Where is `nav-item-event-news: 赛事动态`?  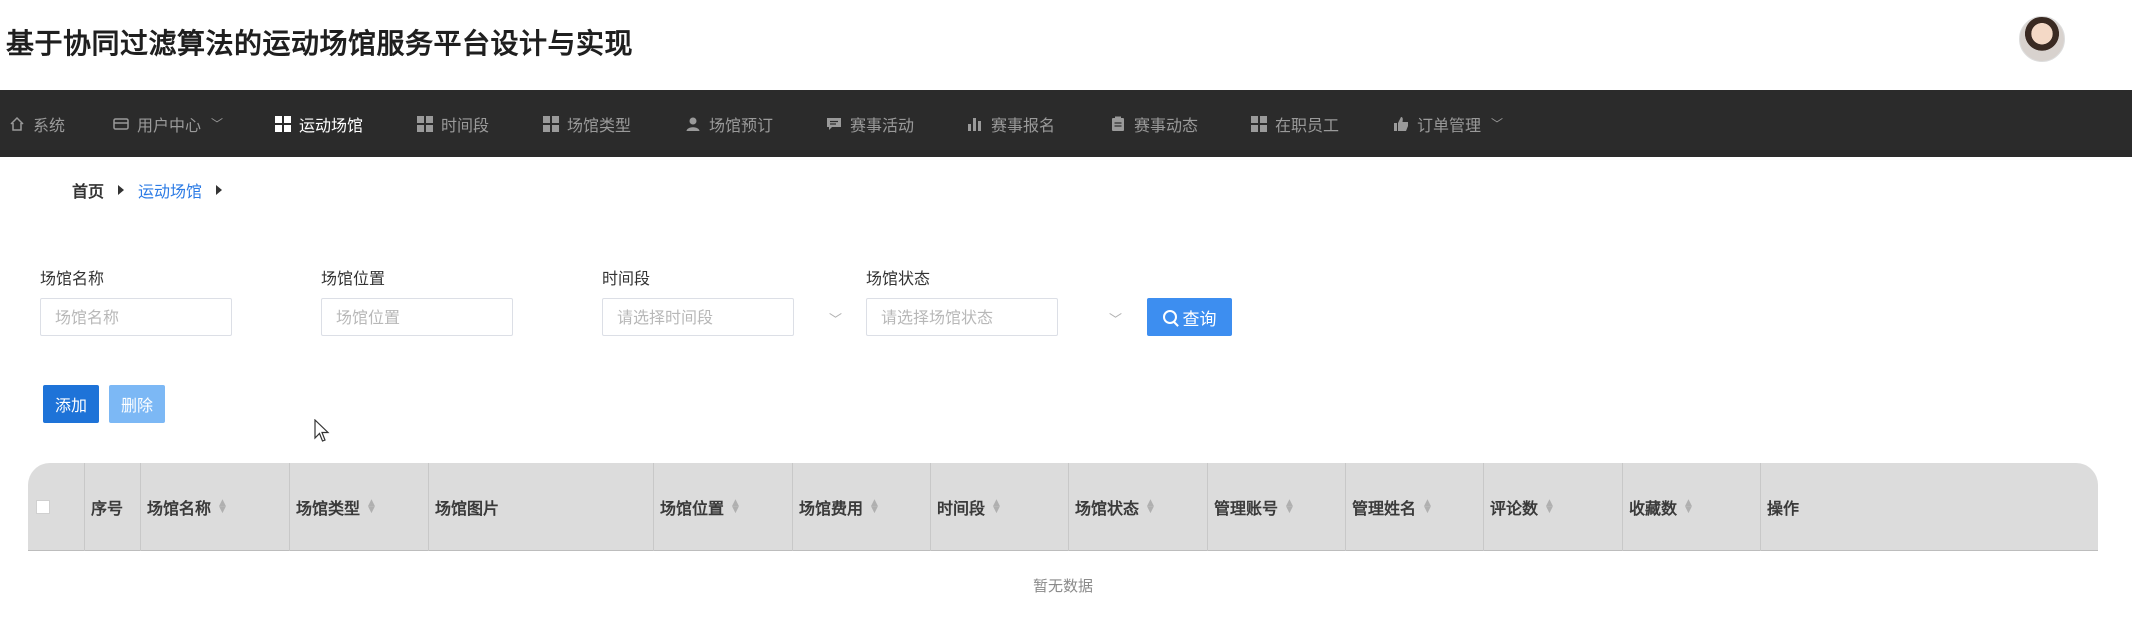 nav-item-event-news: 赛事动态 is located at coordinates (1154, 123).